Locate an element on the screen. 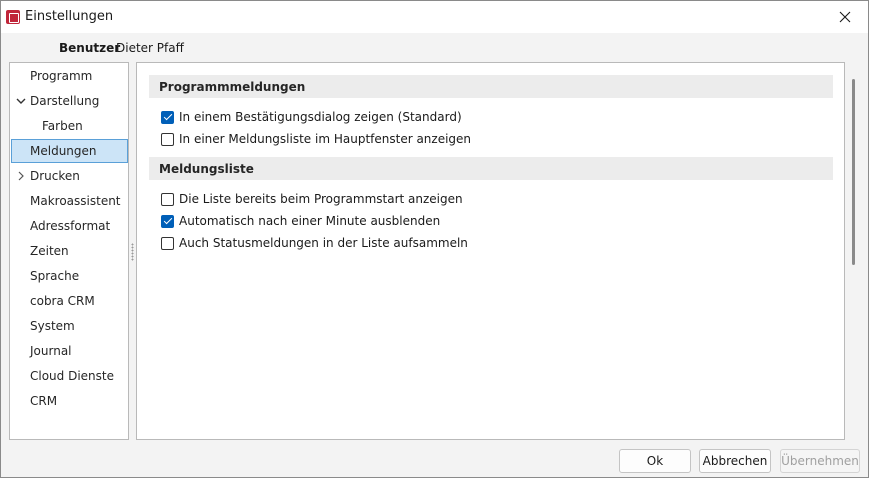 The width and height of the screenshot is (869, 478). section-header-meldungsliste: Meldungsliste is located at coordinates (491, 168).